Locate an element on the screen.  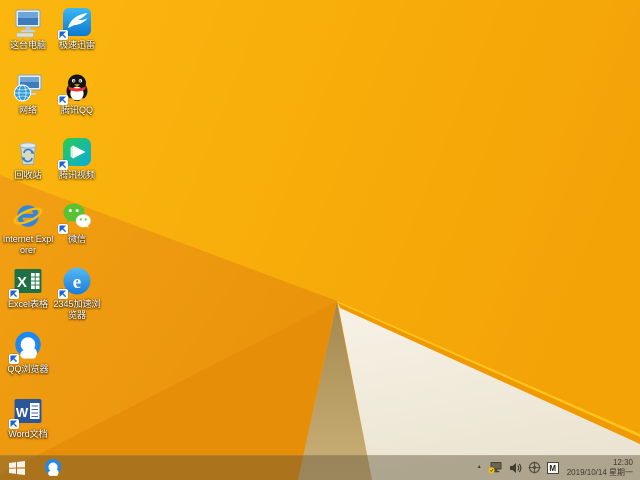
network-status-icon is located at coordinates (495, 467).